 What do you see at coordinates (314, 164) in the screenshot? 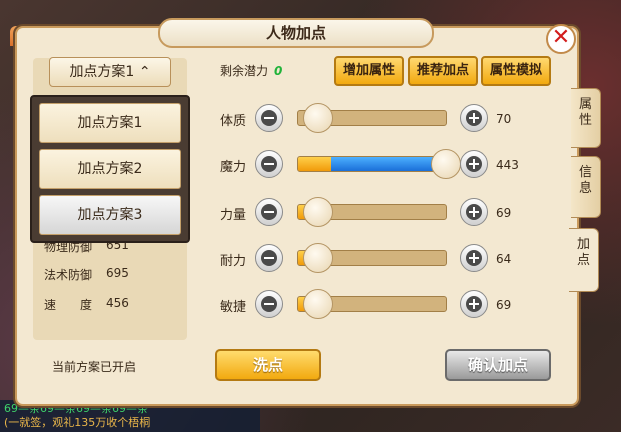
I see `base-fill` at bounding box center [314, 164].